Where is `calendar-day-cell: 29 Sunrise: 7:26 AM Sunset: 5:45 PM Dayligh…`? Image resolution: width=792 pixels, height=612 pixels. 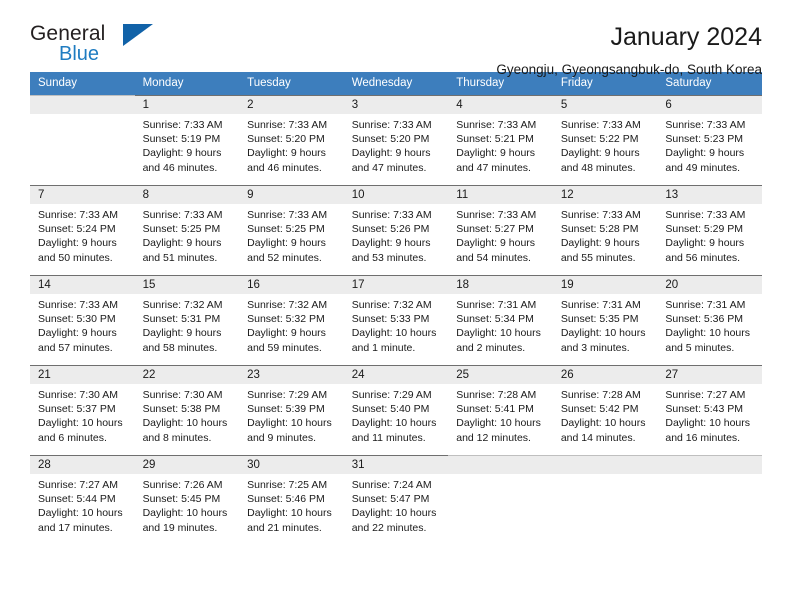 calendar-day-cell: 29 Sunrise: 7:26 AM Sunset: 5:45 PM Dayligh… is located at coordinates (187, 500).